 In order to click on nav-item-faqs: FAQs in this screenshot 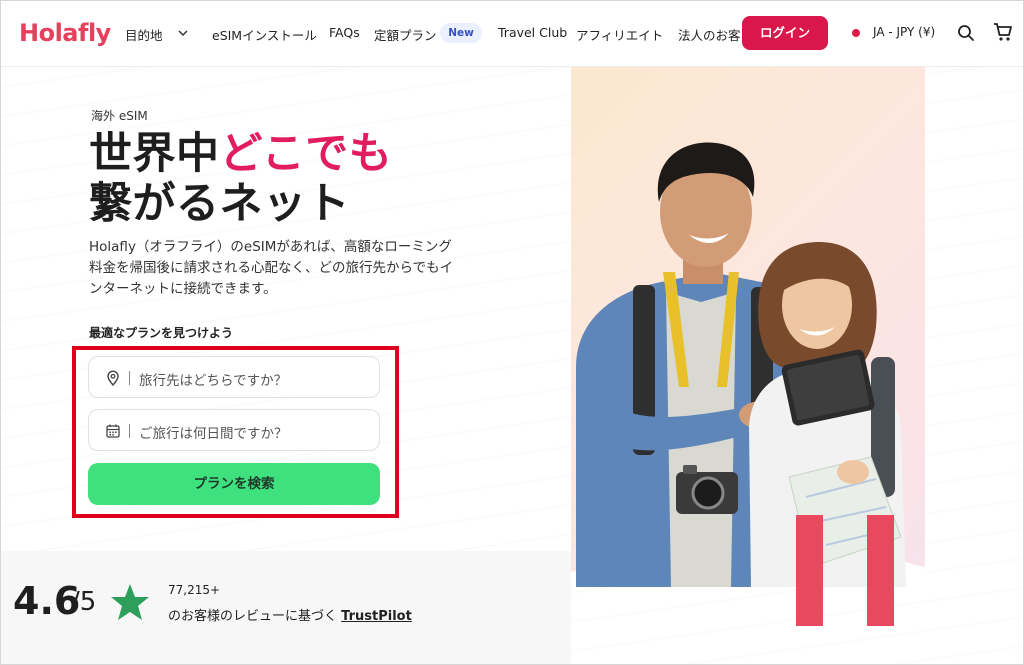, I will do `click(344, 32)`.